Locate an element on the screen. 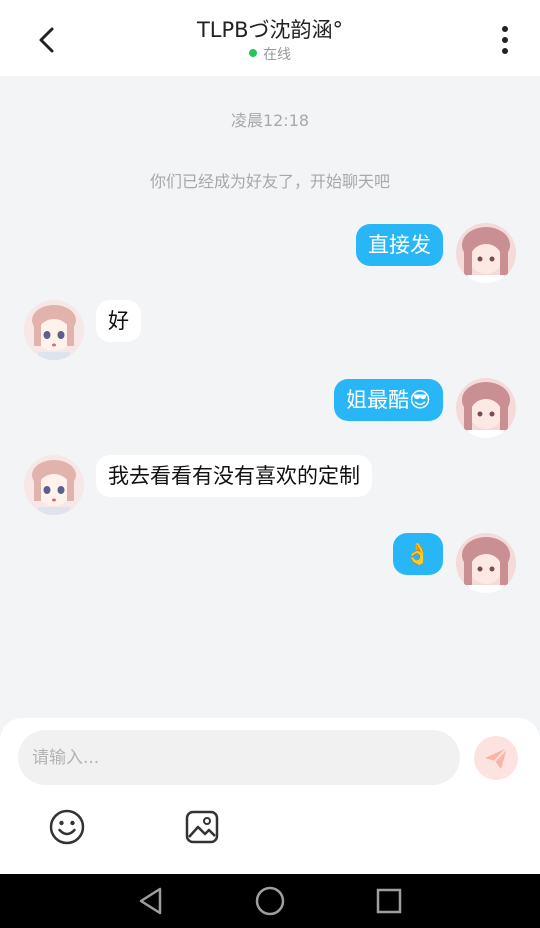 The image size is (540, 928). image-button is located at coordinates (202, 827).